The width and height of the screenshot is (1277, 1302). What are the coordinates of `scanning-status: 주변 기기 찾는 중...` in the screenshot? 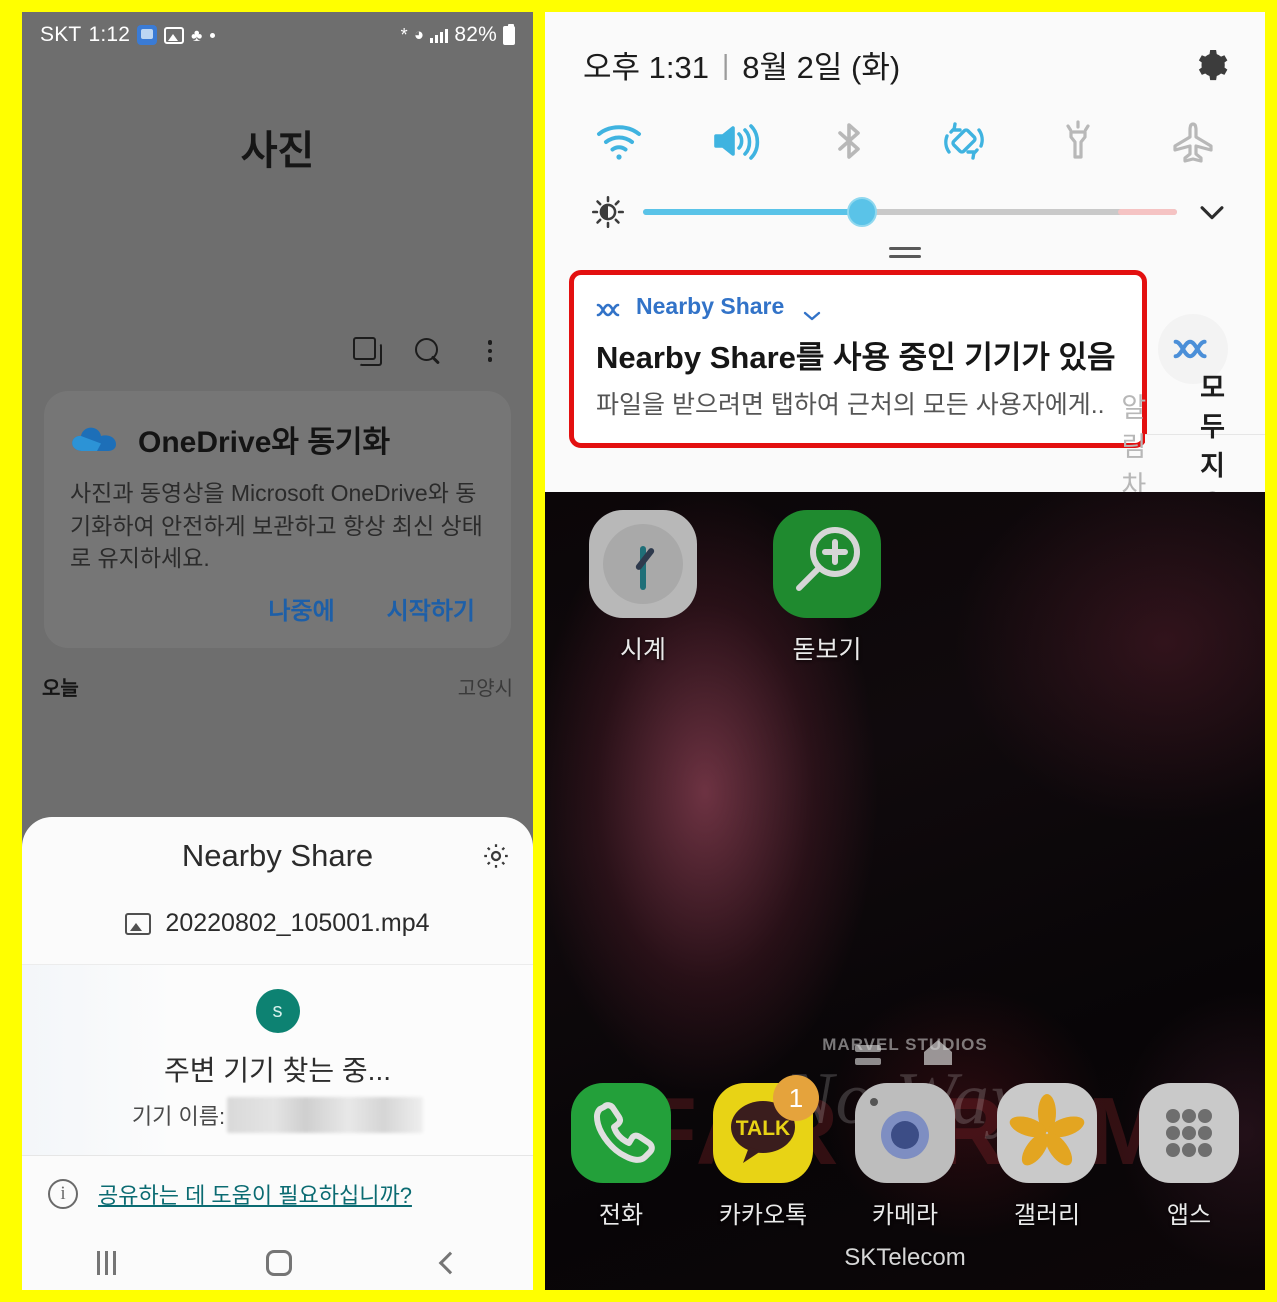 It's located at (277, 1070).